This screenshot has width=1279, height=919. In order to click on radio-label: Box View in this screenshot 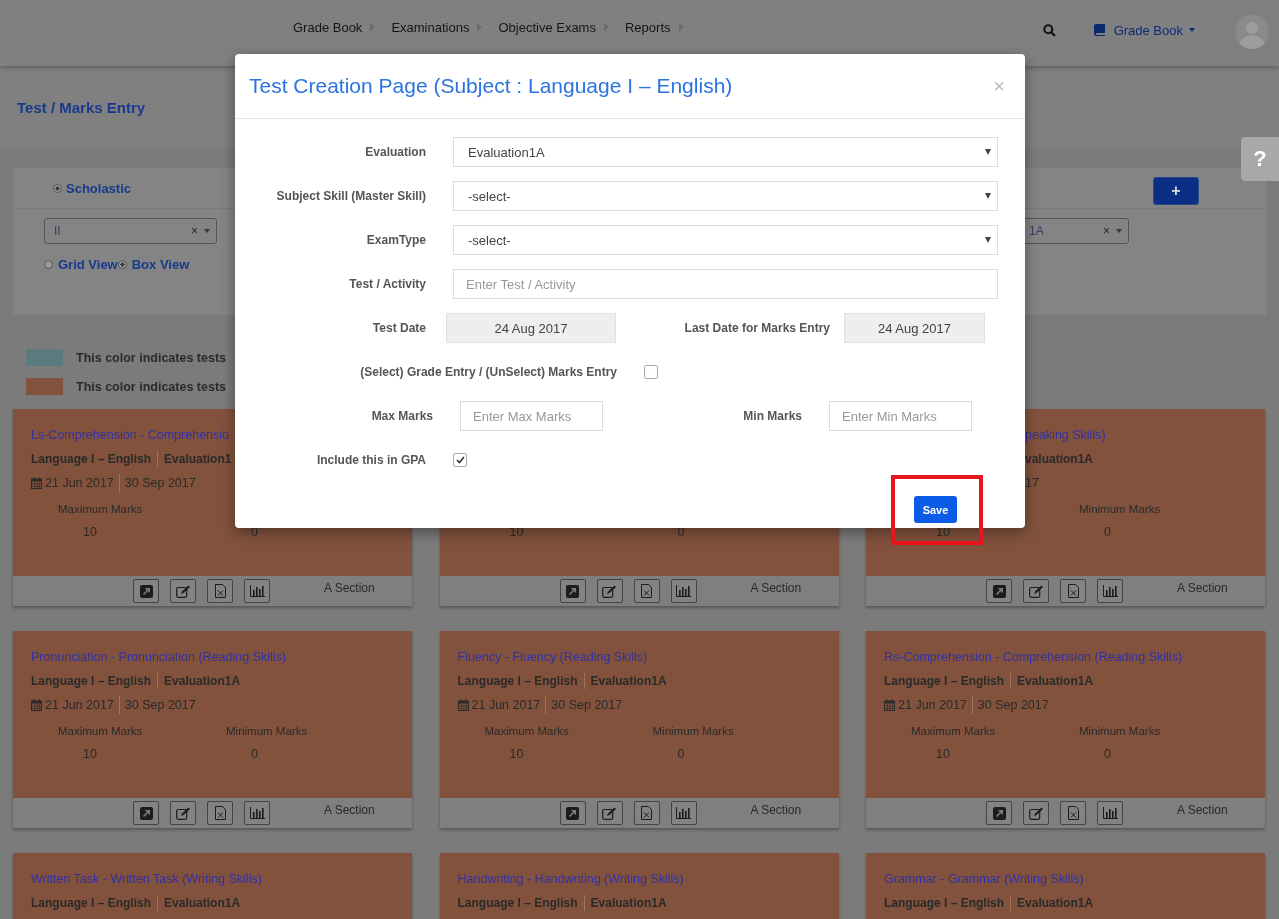, I will do `click(160, 264)`.